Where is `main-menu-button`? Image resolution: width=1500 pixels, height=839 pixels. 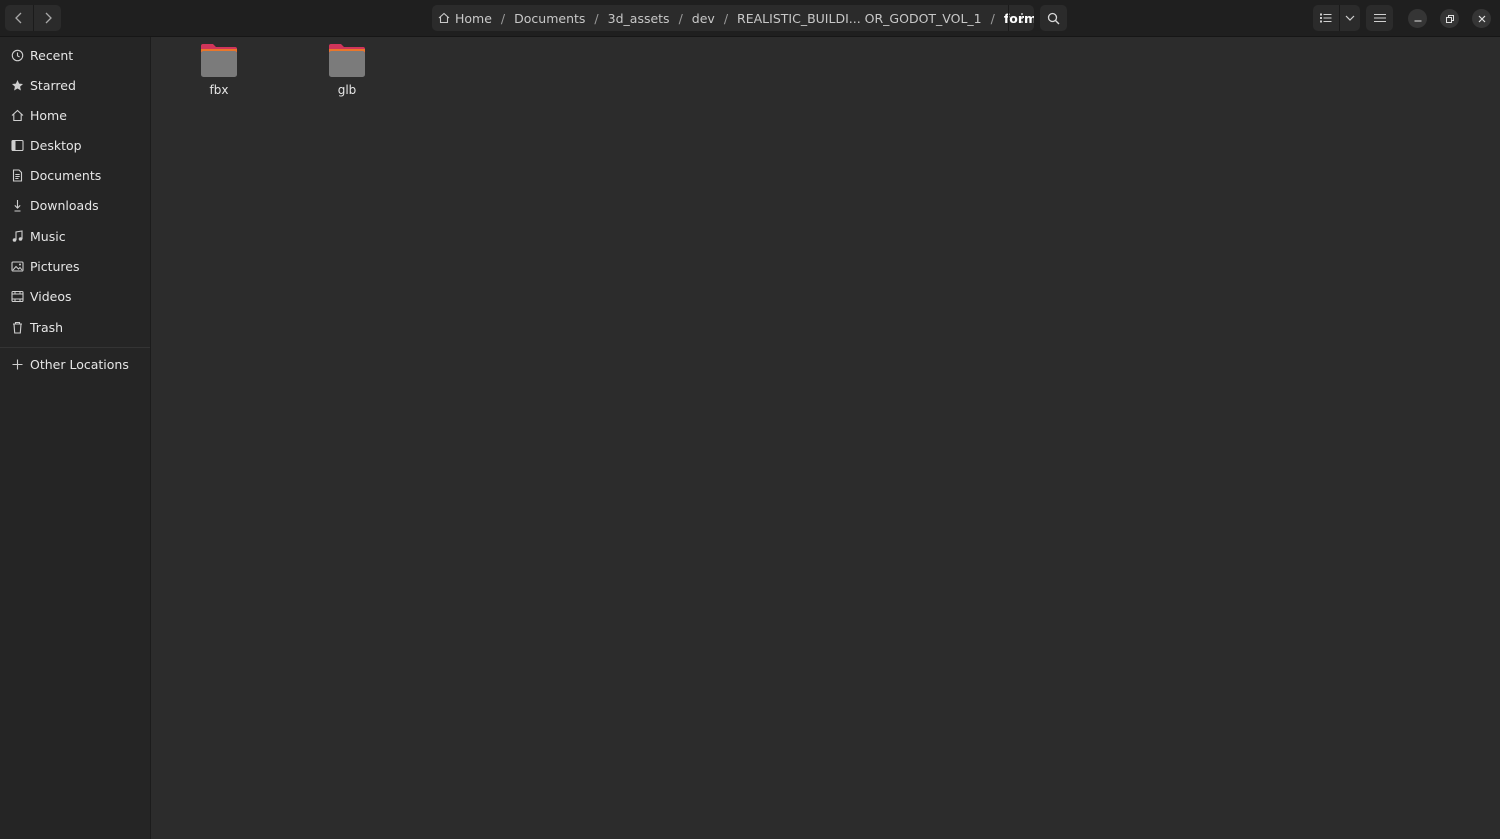 main-menu-button is located at coordinates (1379, 18).